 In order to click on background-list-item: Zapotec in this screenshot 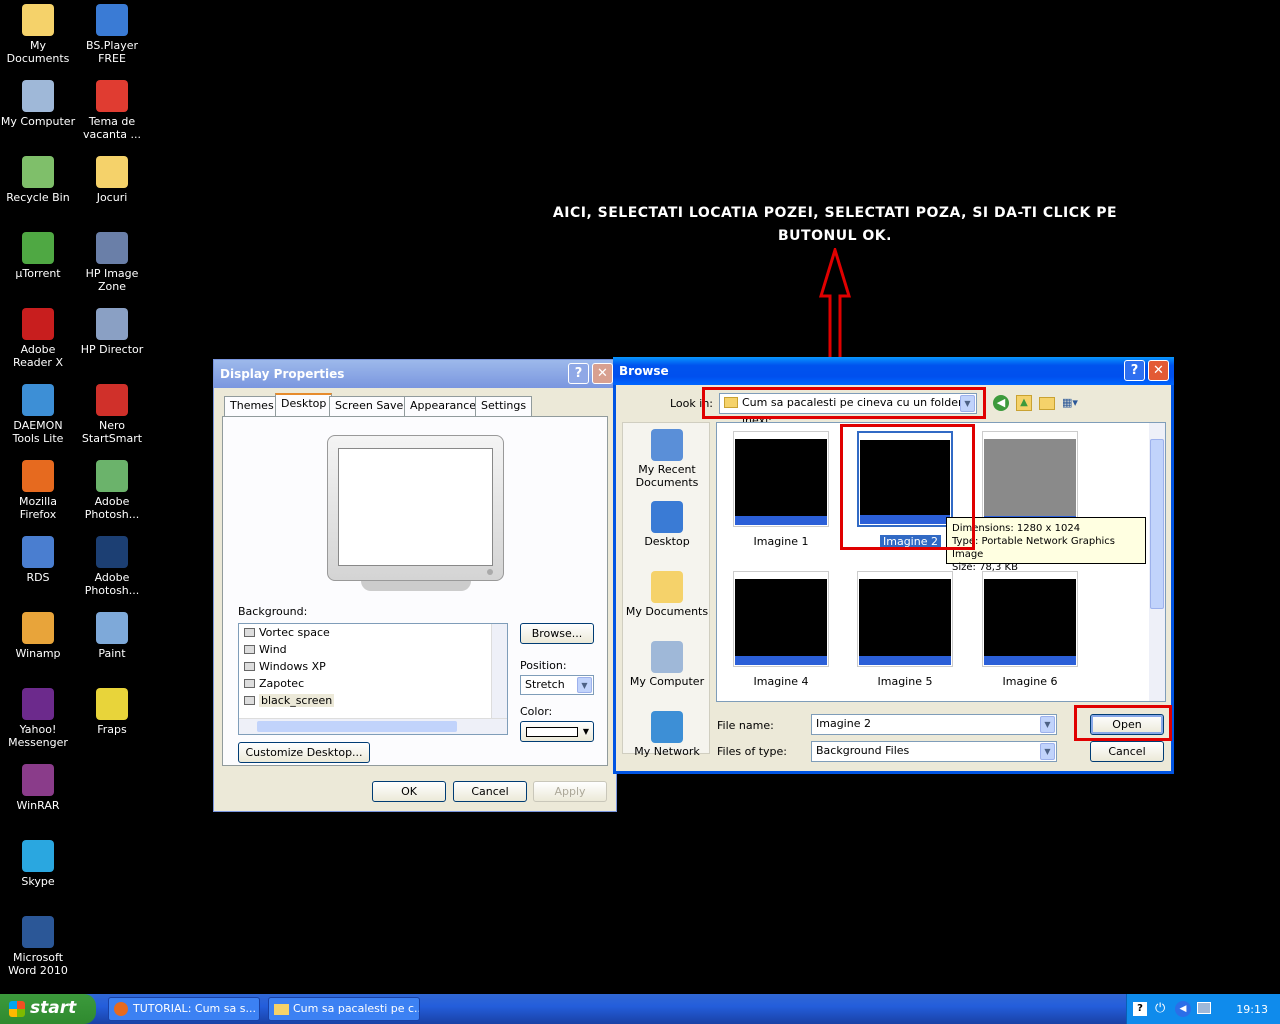, I will do `click(373, 683)`.